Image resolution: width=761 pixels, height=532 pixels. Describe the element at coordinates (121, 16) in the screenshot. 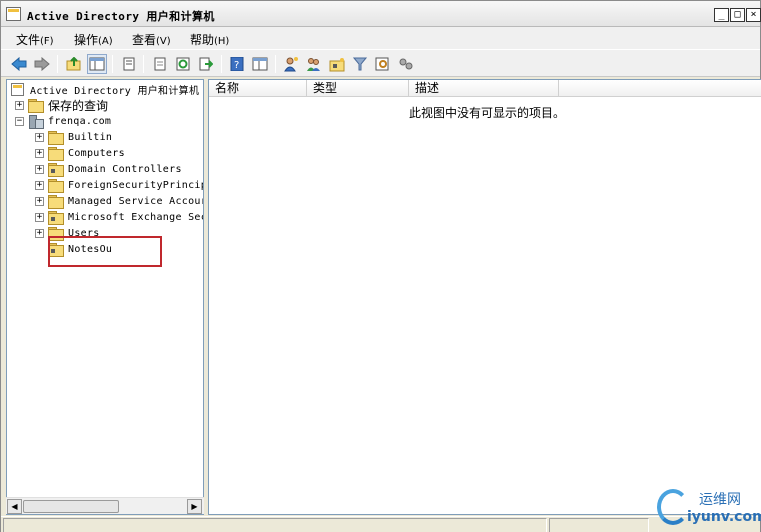

I see `window-title: Active Directory 用户和计算机` at that location.